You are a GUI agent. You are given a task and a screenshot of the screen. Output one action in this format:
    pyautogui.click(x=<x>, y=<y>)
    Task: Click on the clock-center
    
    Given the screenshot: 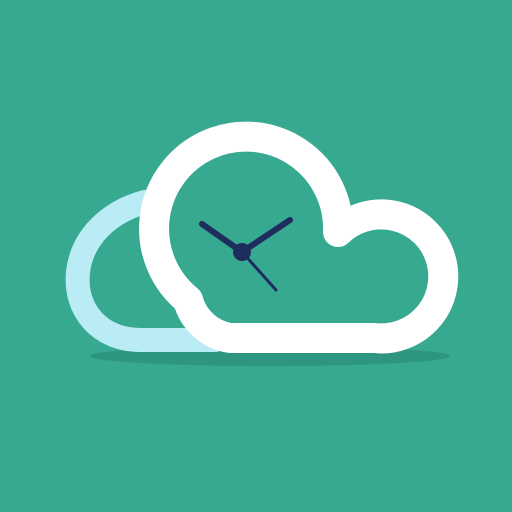 What is the action you would take?
    pyautogui.click(x=242, y=252)
    